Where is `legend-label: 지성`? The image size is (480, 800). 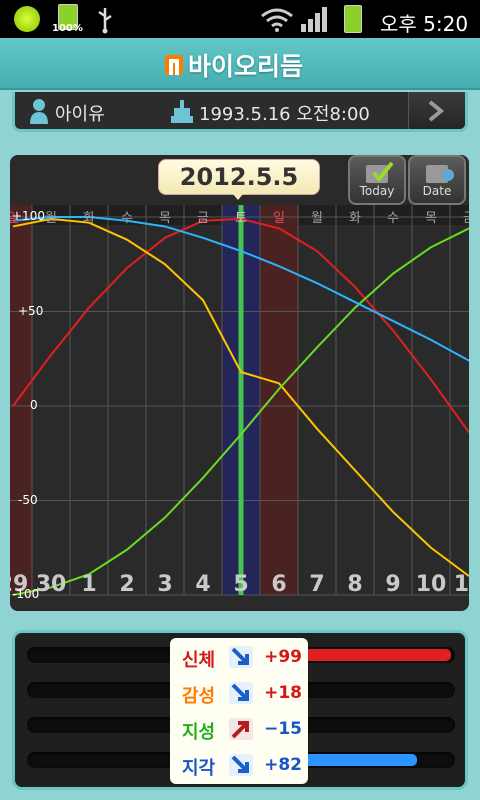 legend-label: 지성 is located at coordinates (199, 732).